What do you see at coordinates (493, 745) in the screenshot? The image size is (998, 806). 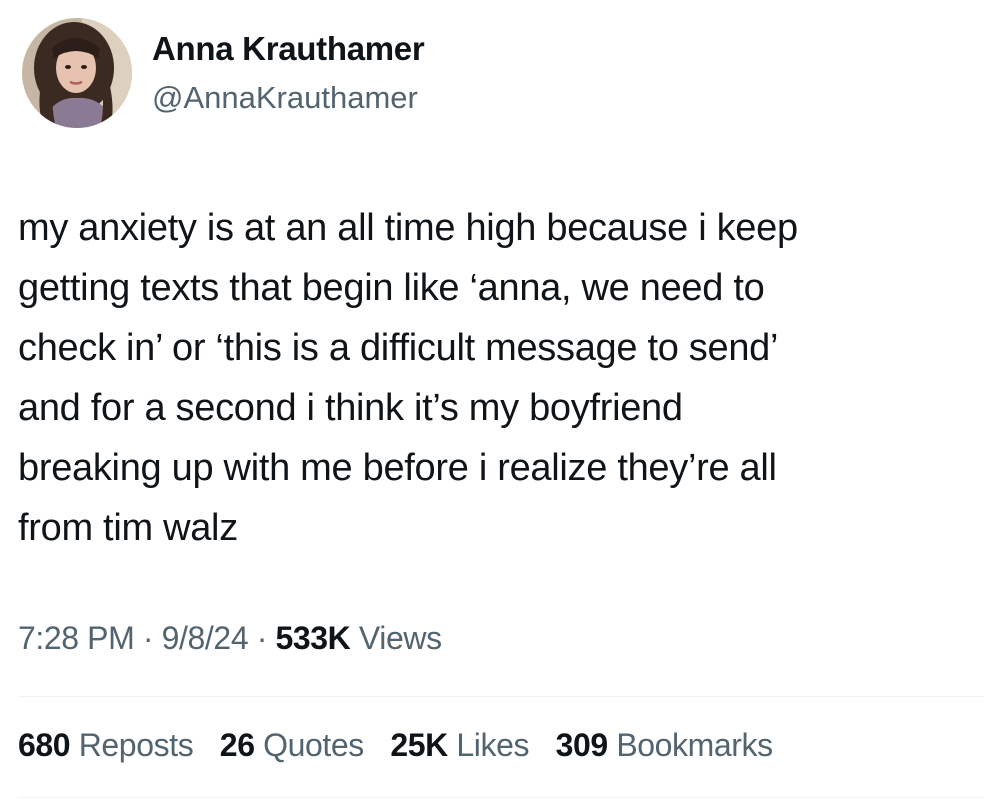 I see `likes-label: Likes` at bounding box center [493, 745].